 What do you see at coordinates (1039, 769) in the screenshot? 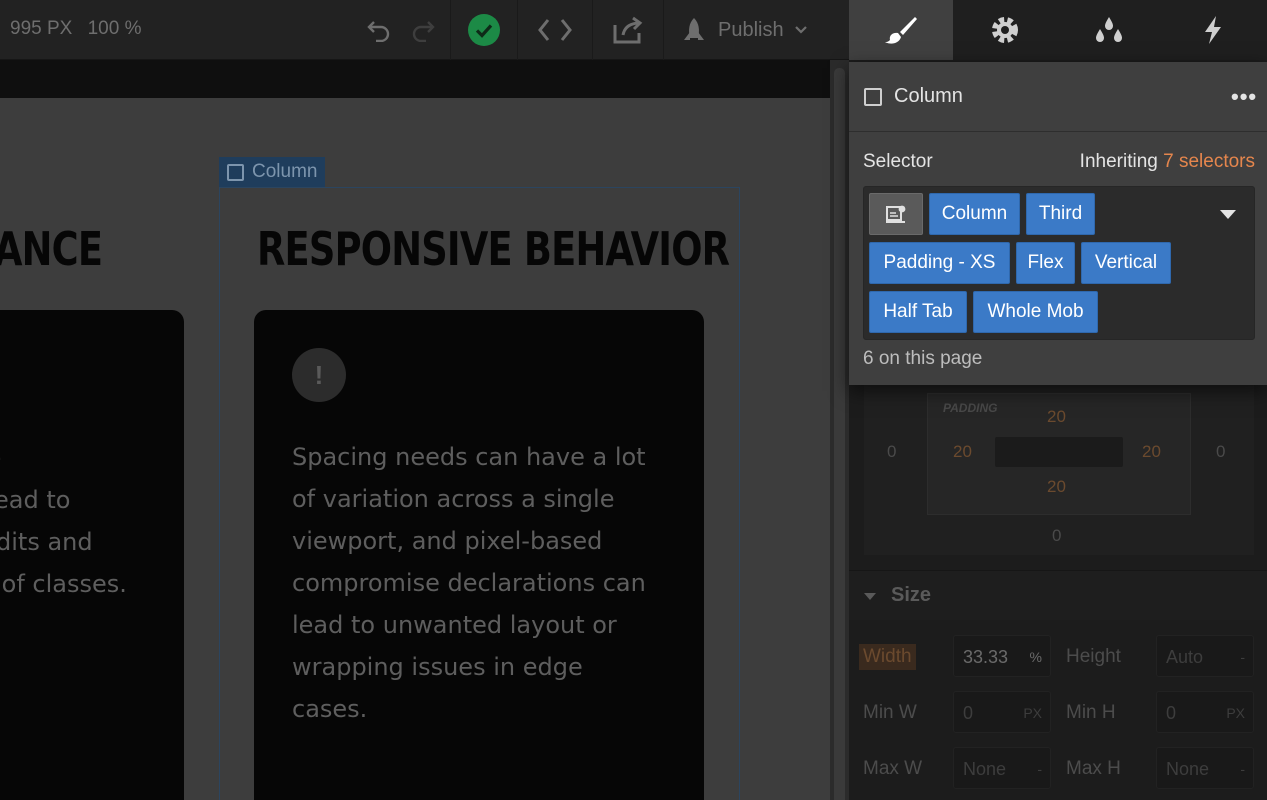
I see `max-width-unit: -` at bounding box center [1039, 769].